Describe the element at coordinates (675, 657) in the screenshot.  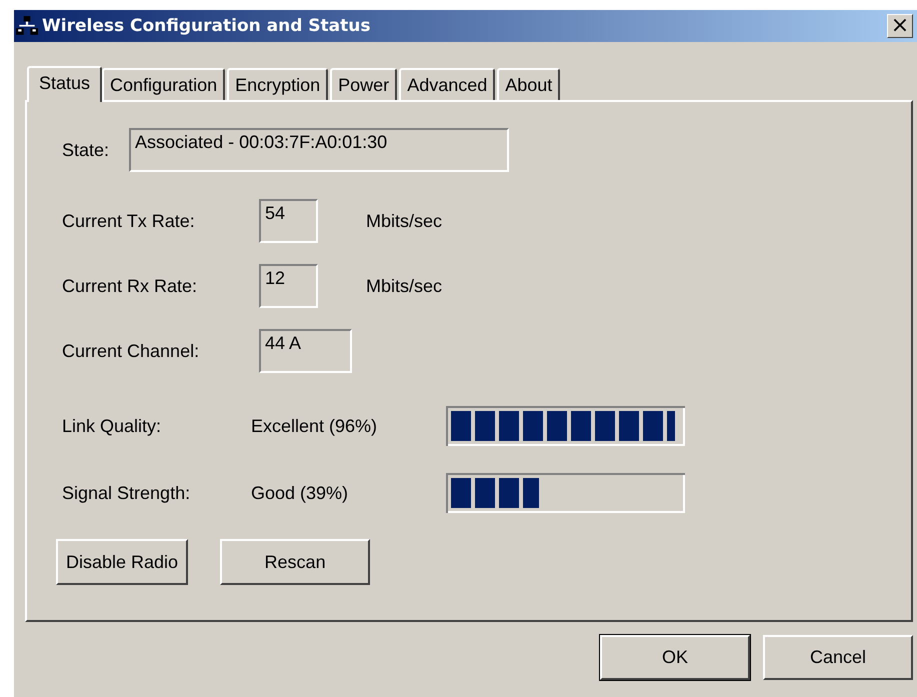
I see `dialog-button: OK` at that location.